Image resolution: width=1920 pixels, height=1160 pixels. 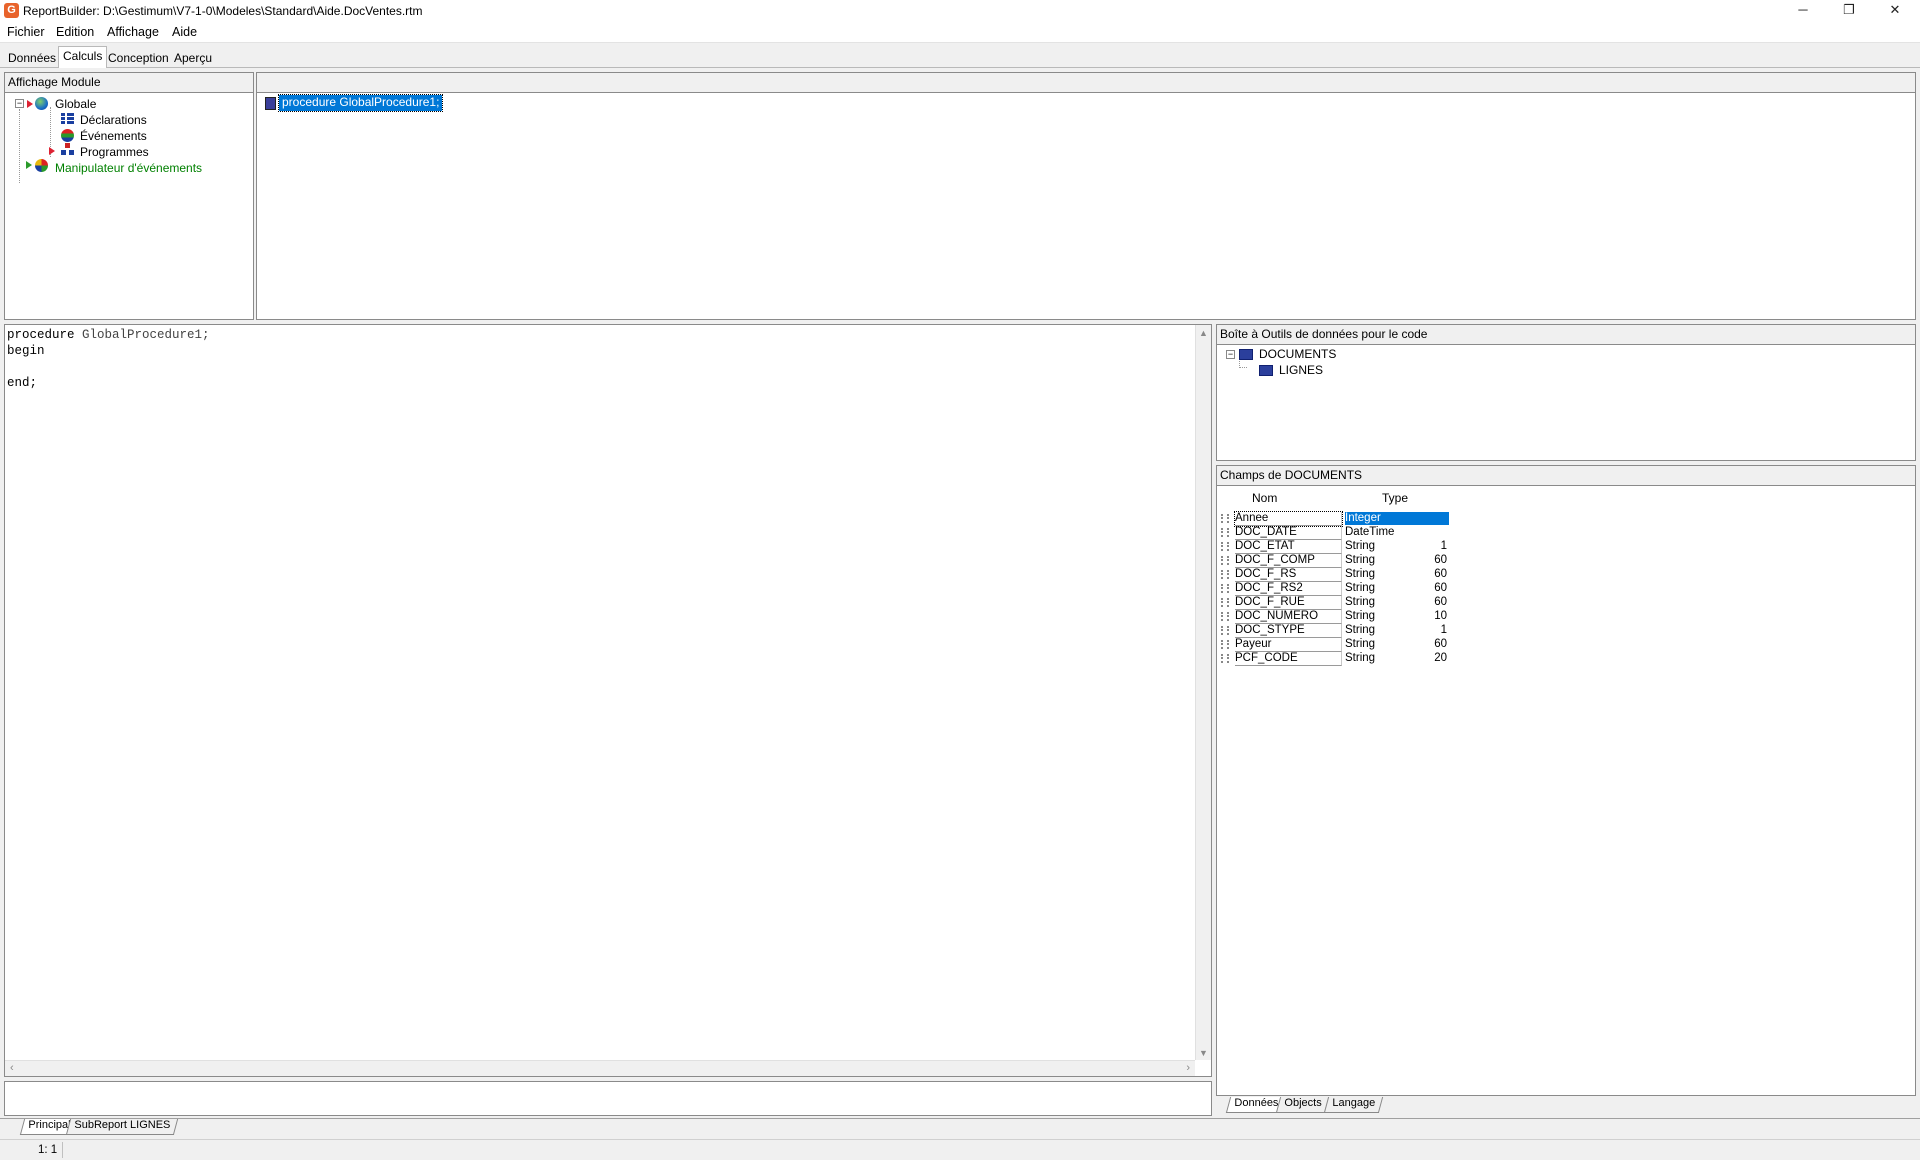 I want to click on tree-item-manipulateur: Manipulateur d'événements, so click(x=128, y=168).